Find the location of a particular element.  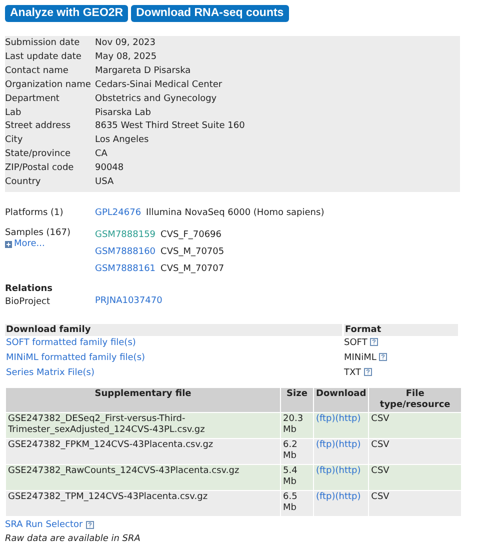

column-header: Size is located at coordinates (297, 400).